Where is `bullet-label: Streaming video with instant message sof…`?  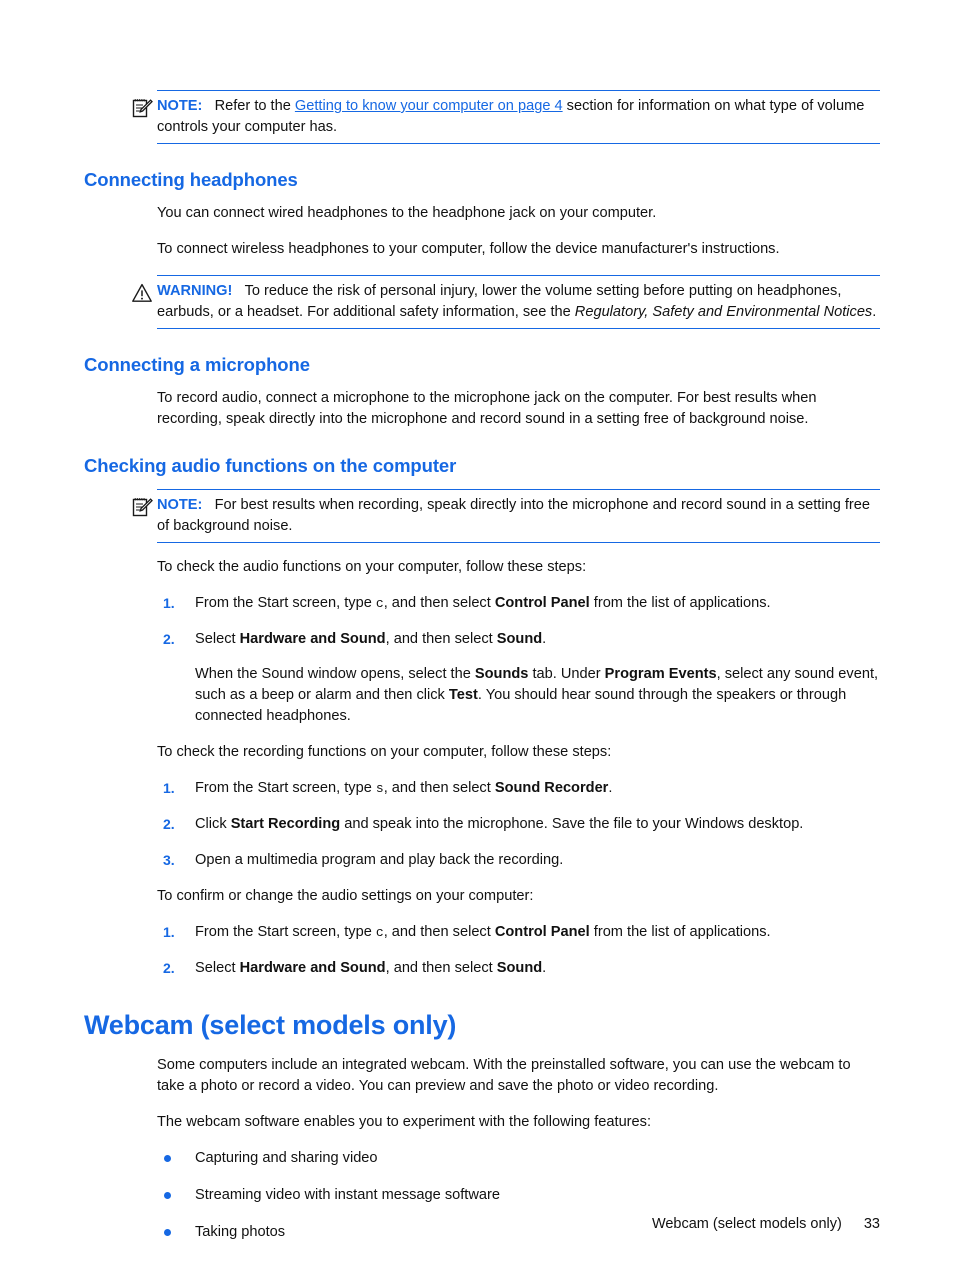 bullet-label: Streaming video with instant message sof… is located at coordinates (347, 1195).